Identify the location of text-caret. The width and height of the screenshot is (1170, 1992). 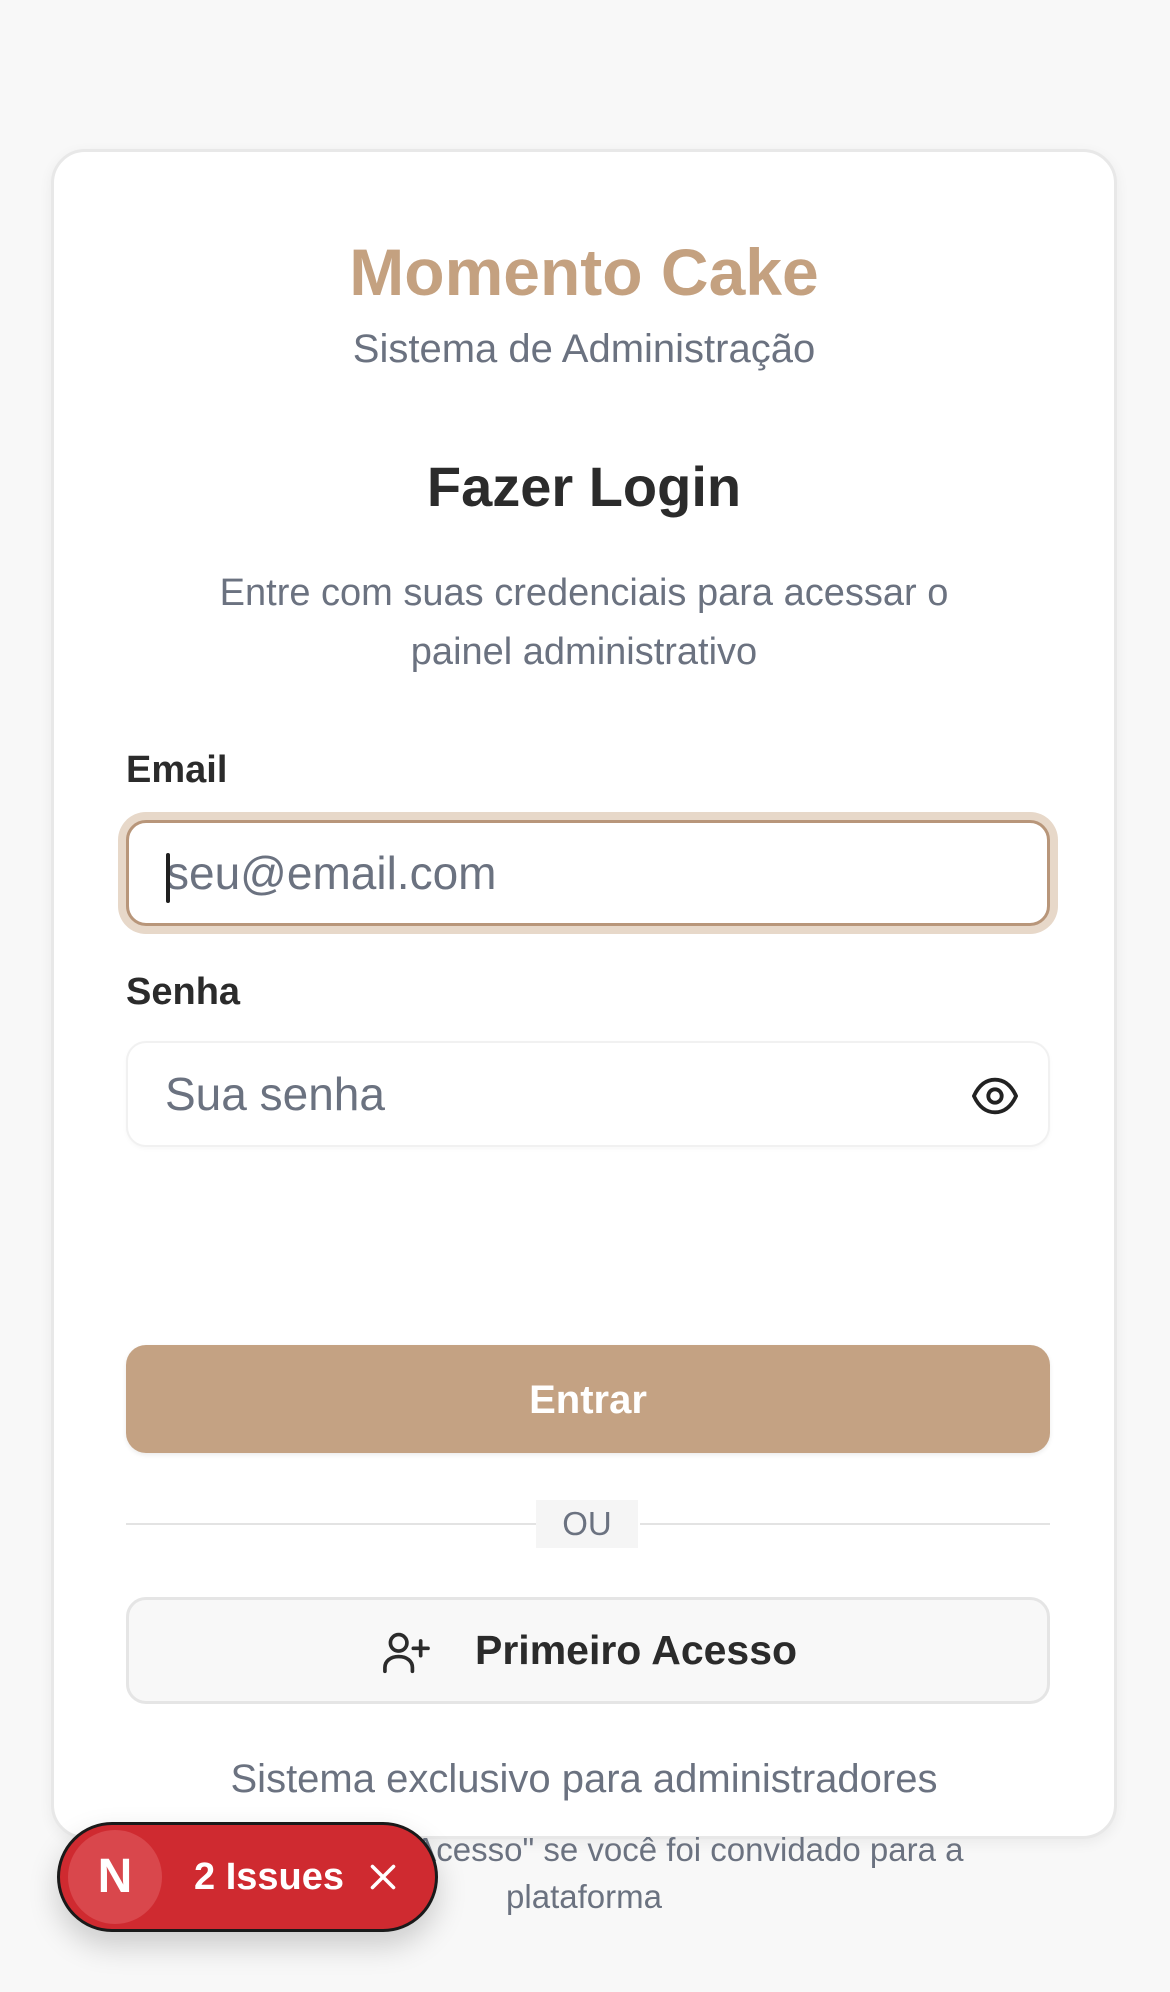
(168, 878).